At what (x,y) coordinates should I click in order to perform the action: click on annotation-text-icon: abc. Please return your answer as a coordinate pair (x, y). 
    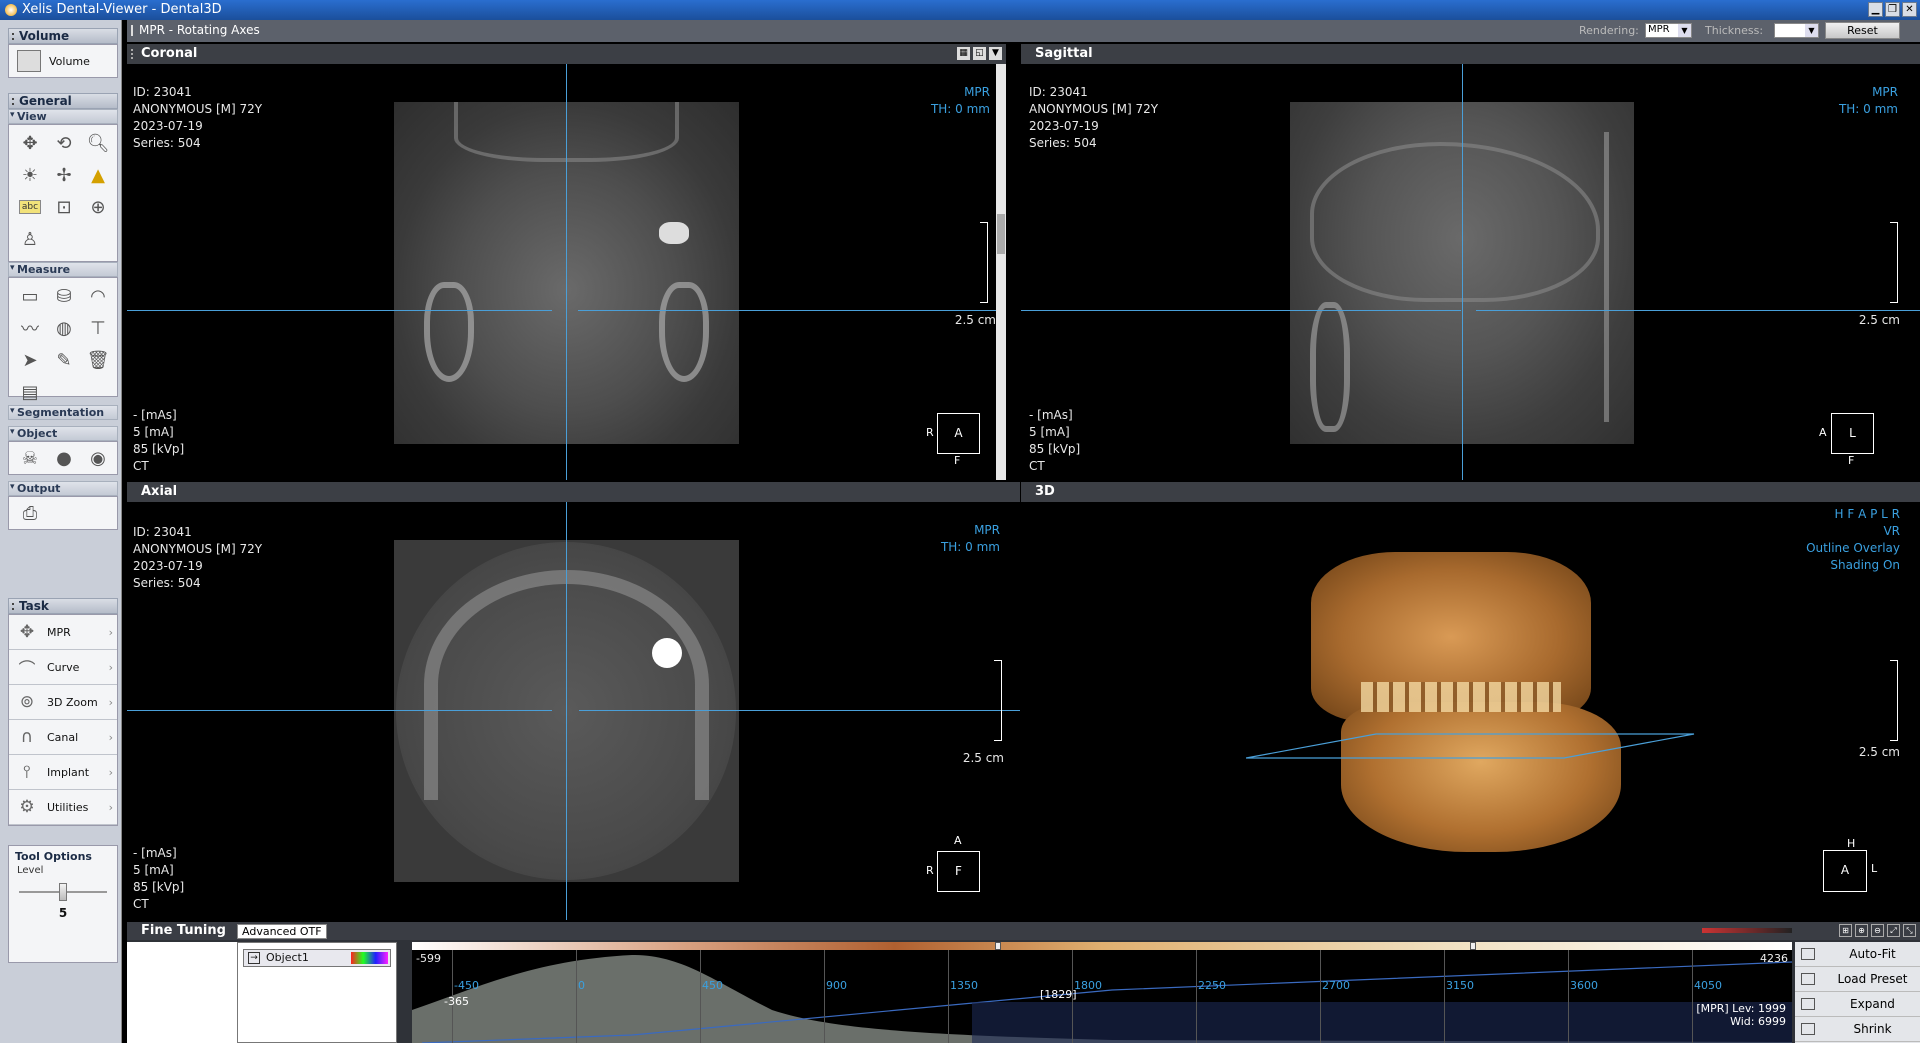
    Looking at the image, I should click on (30, 207).